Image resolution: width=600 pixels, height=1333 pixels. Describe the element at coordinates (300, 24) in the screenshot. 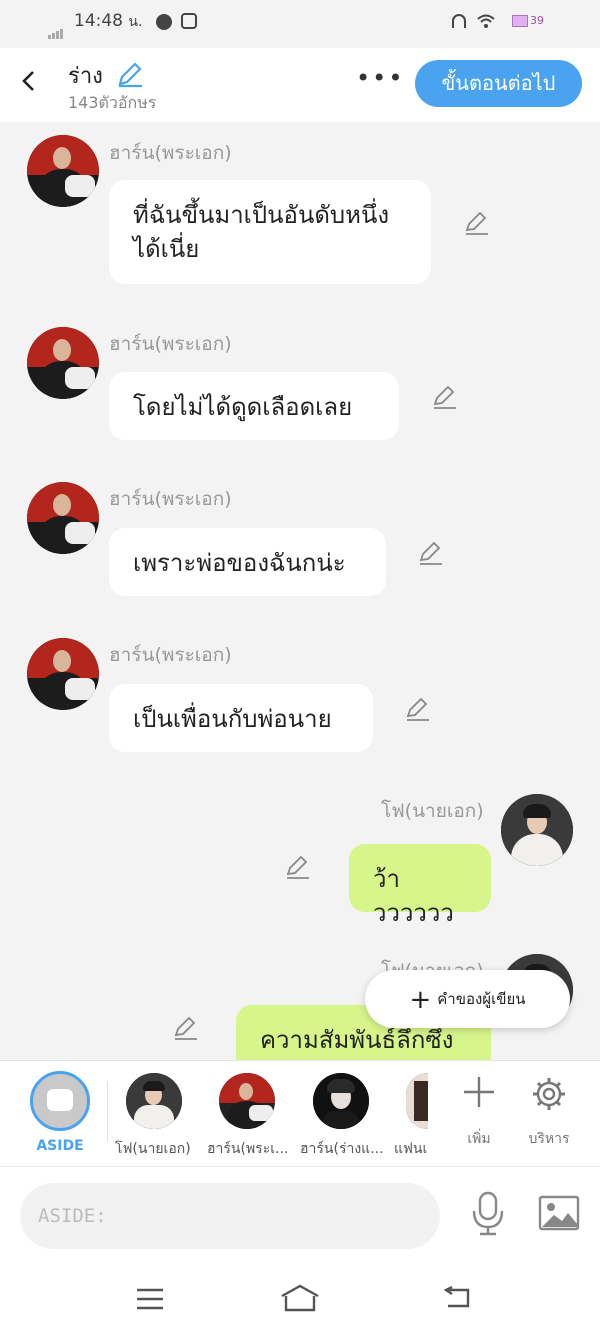

I see `status-bar: 14:48 น. 39` at that location.